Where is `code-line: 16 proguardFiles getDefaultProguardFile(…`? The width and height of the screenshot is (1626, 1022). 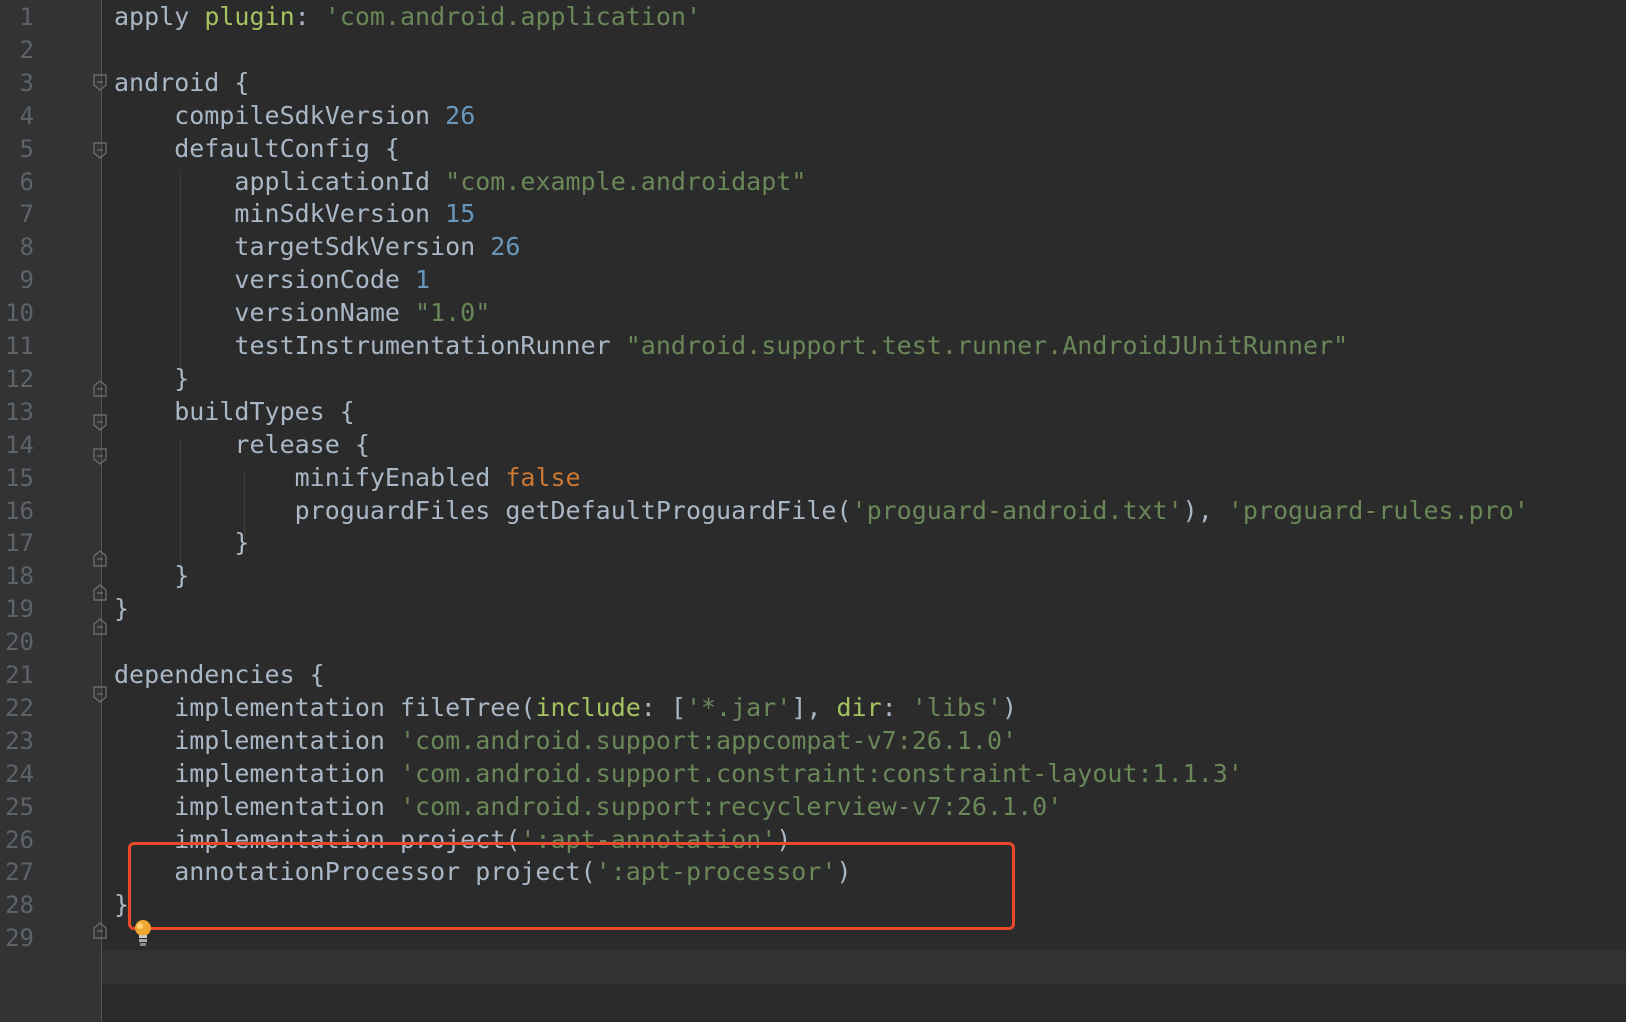
code-line: 16 proguardFiles getDefaultProguardFile(… is located at coordinates (813, 511).